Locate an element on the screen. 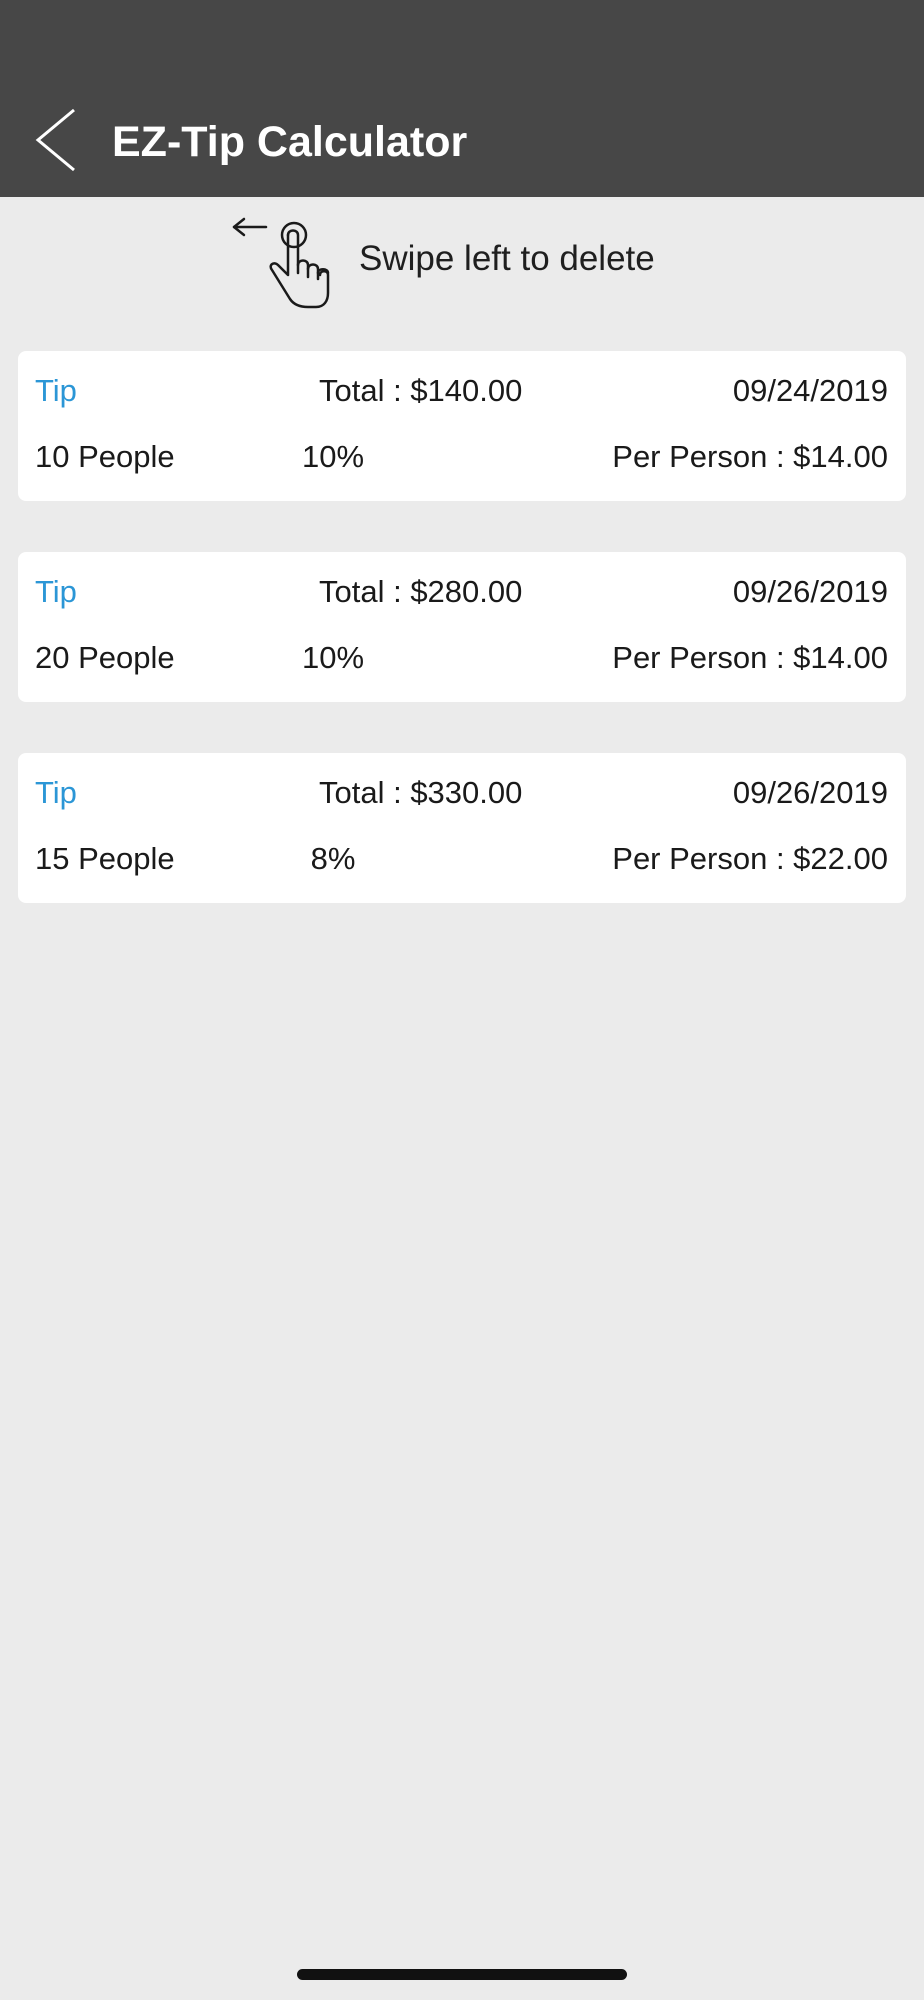 The height and width of the screenshot is (2000, 924). card-total: Total : $330.00 is located at coordinates (421, 792).